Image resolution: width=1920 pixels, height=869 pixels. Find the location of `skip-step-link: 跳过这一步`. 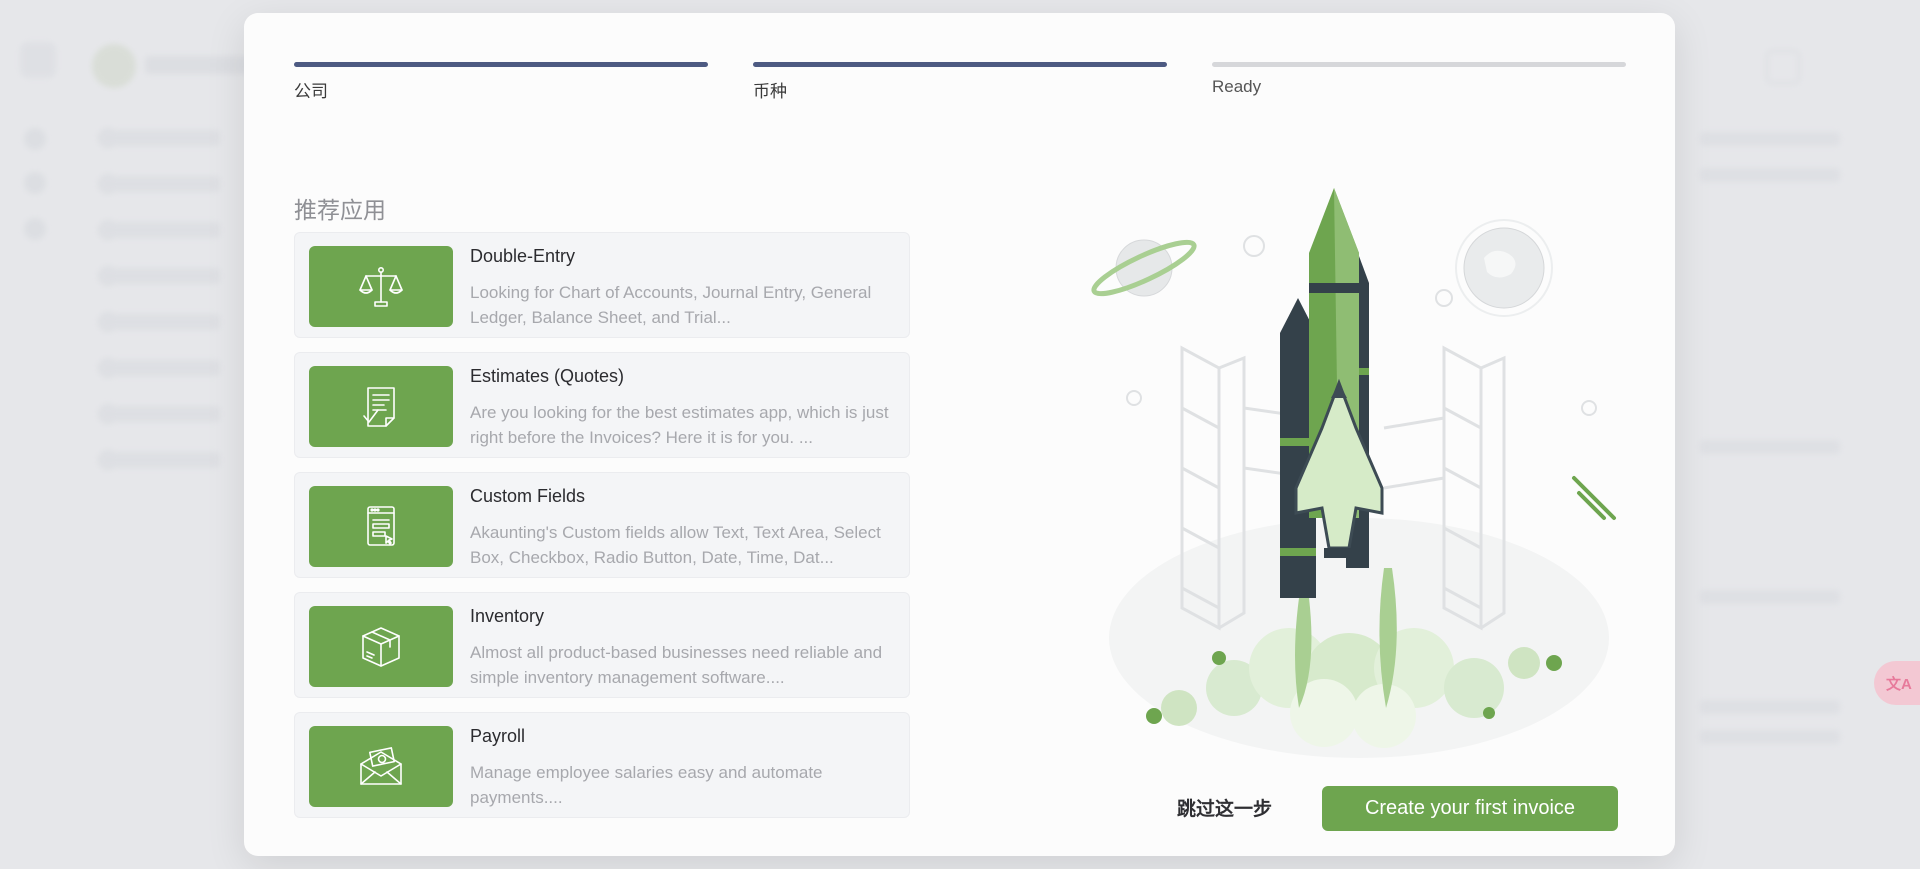

skip-step-link: 跳过这一步 is located at coordinates (1224, 807).